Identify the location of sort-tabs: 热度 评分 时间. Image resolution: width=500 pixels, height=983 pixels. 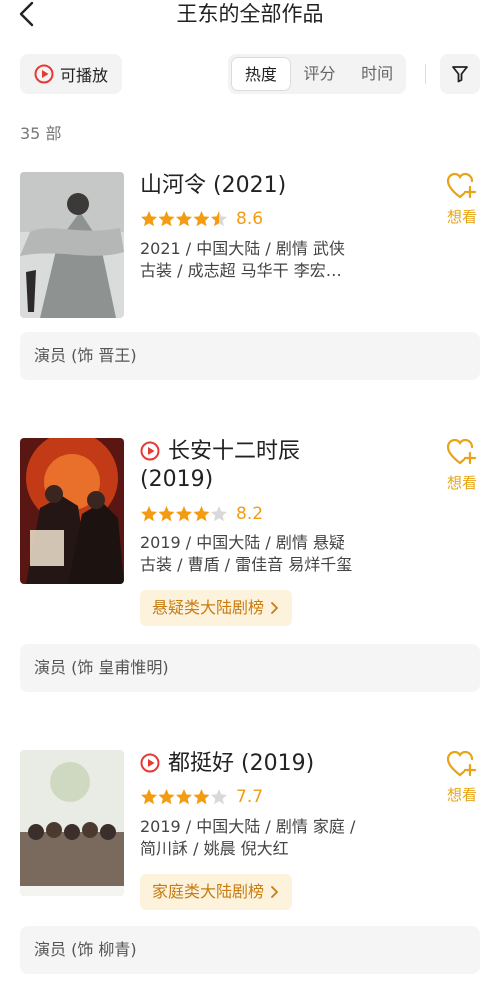
(317, 74).